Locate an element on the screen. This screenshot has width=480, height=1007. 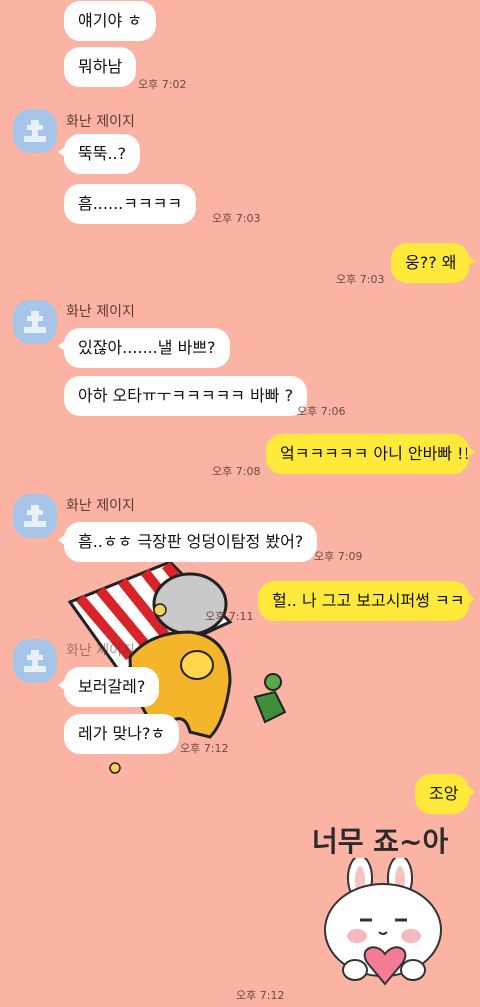
message-time: 오후 7:09 is located at coordinates (338, 556).